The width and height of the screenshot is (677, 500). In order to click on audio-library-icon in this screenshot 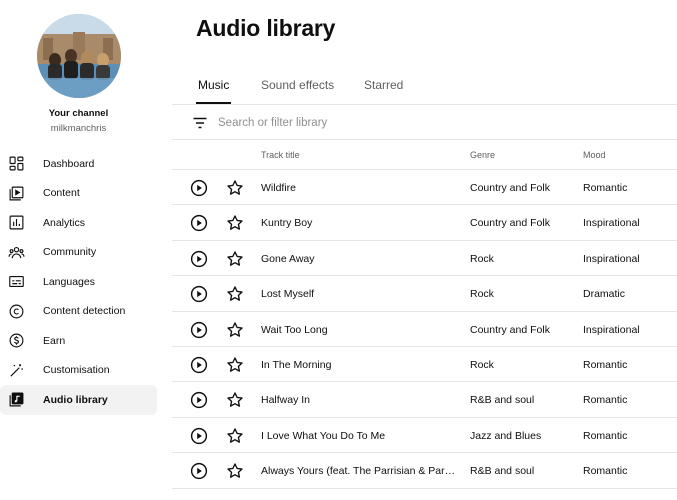, I will do `click(16, 399)`.